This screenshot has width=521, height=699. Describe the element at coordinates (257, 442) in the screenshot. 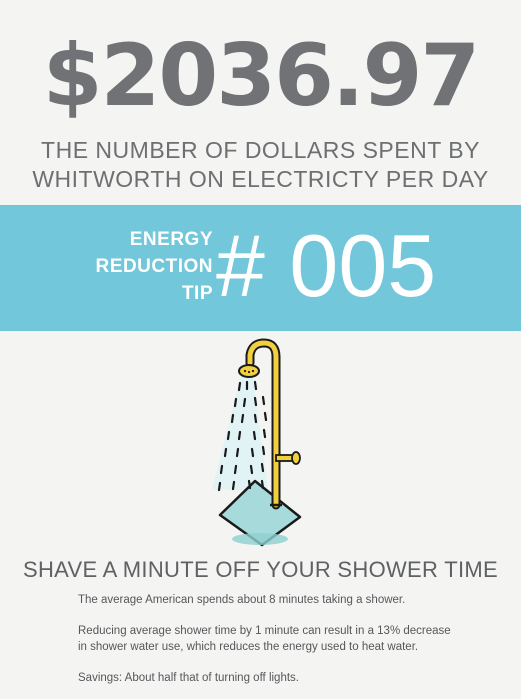

I see `shower-icon` at that location.